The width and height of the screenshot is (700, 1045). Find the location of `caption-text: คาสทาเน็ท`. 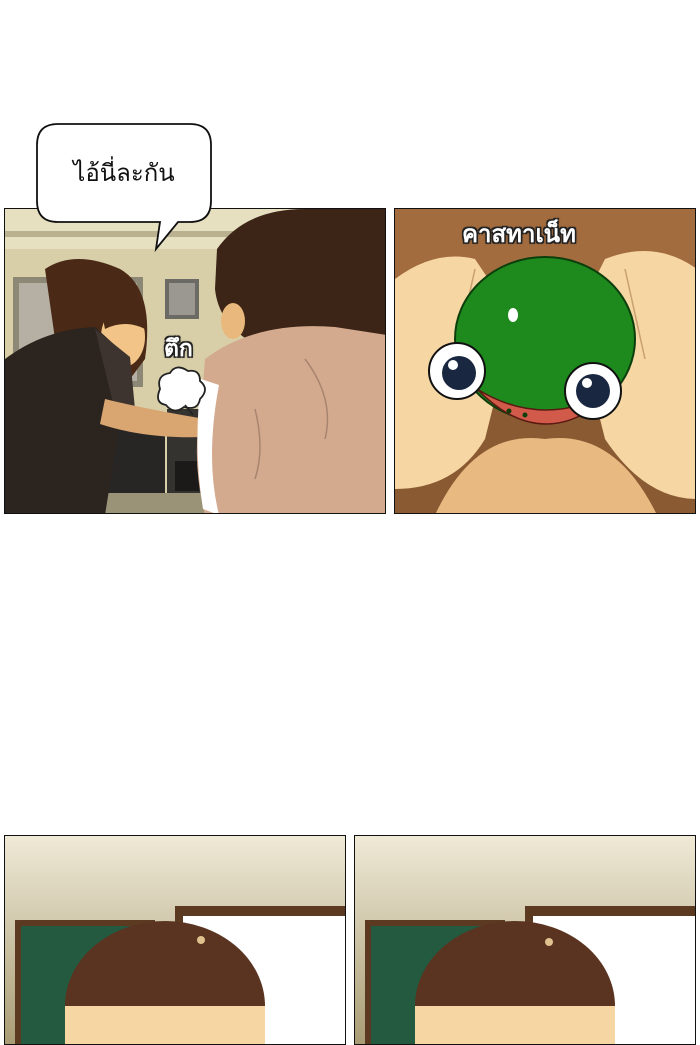

caption-text: คาสทาเน็ท is located at coordinates (519, 234).